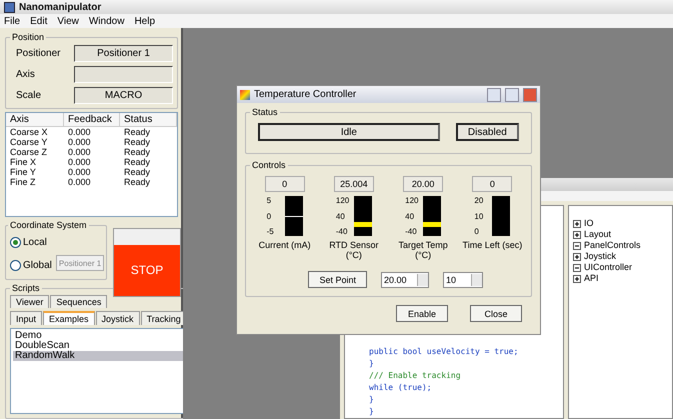 The width and height of the screenshot is (673, 419). Describe the element at coordinates (620, 223) in the screenshot. I see `tree-item: IO` at that location.